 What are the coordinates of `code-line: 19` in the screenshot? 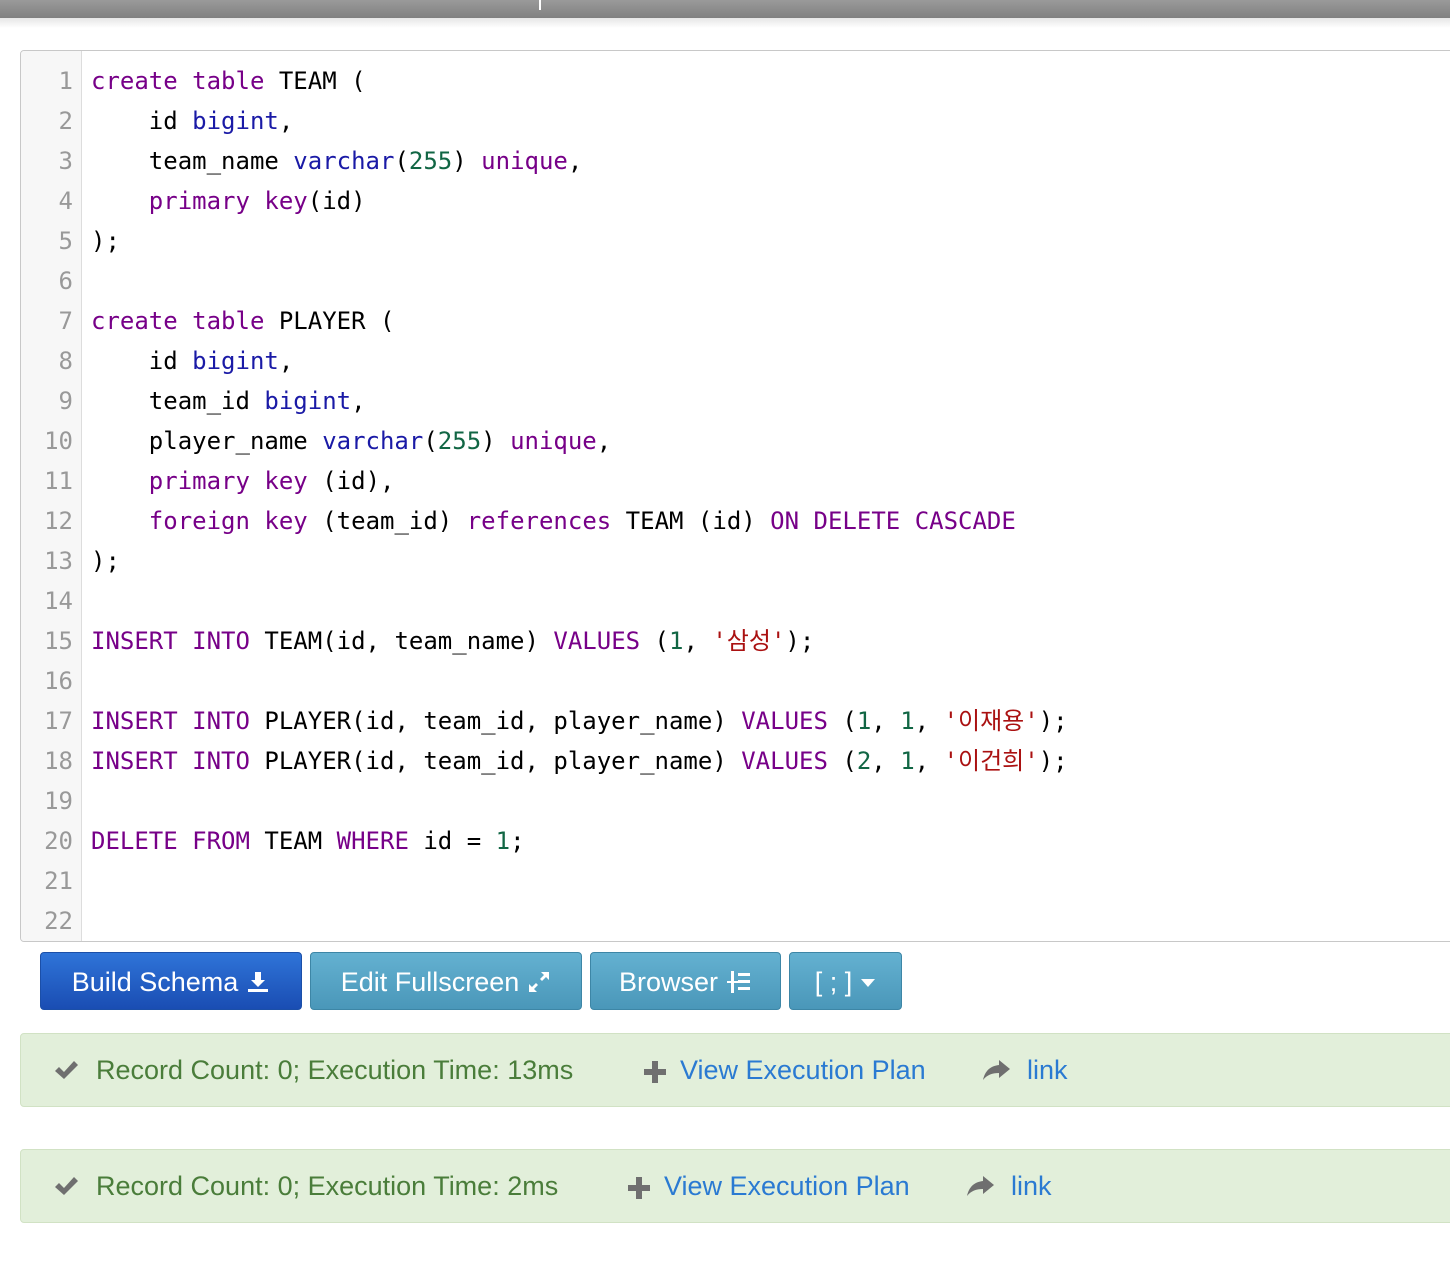 It's located at (735, 801).